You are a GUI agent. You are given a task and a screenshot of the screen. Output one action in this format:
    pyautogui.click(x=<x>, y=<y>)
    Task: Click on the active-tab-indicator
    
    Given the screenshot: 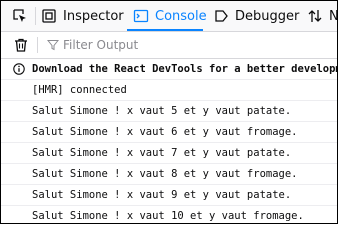 What is the action you would take?
    pyautogui.click(x=165, y=30)
    